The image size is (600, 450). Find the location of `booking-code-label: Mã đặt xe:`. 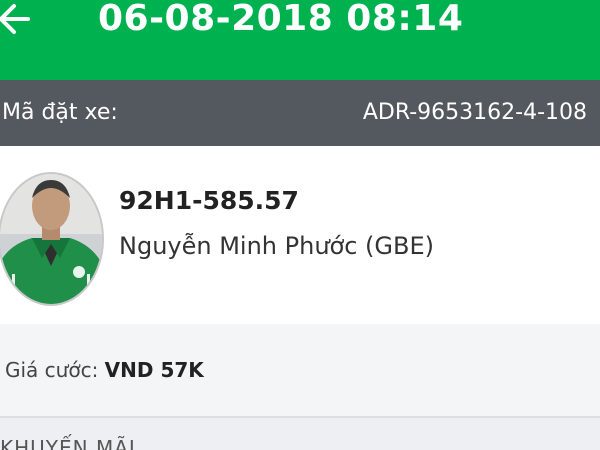

booking-code-label: Mã đặt xe: is located at coordinates (60, 112).